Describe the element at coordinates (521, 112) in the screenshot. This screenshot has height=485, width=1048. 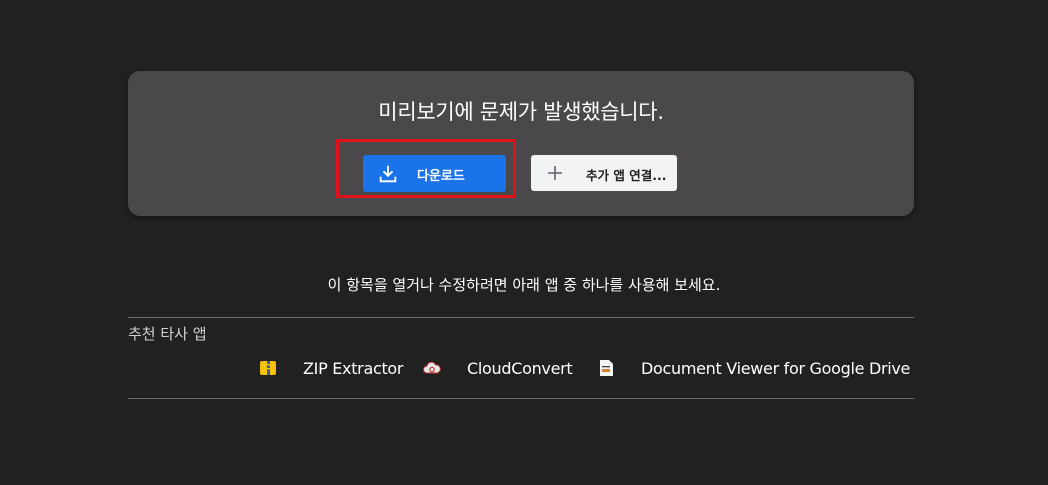
I see `preview-error-title: 미리보기에 문제가 발생했습니다.` at that location.